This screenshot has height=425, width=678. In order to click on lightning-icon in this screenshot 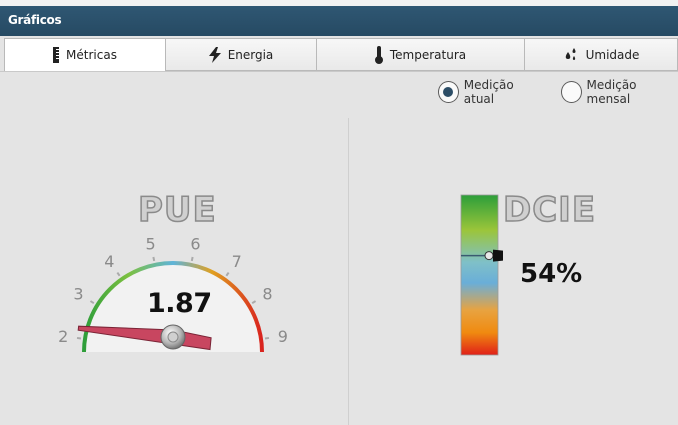, I will do `click(214, 54)`.